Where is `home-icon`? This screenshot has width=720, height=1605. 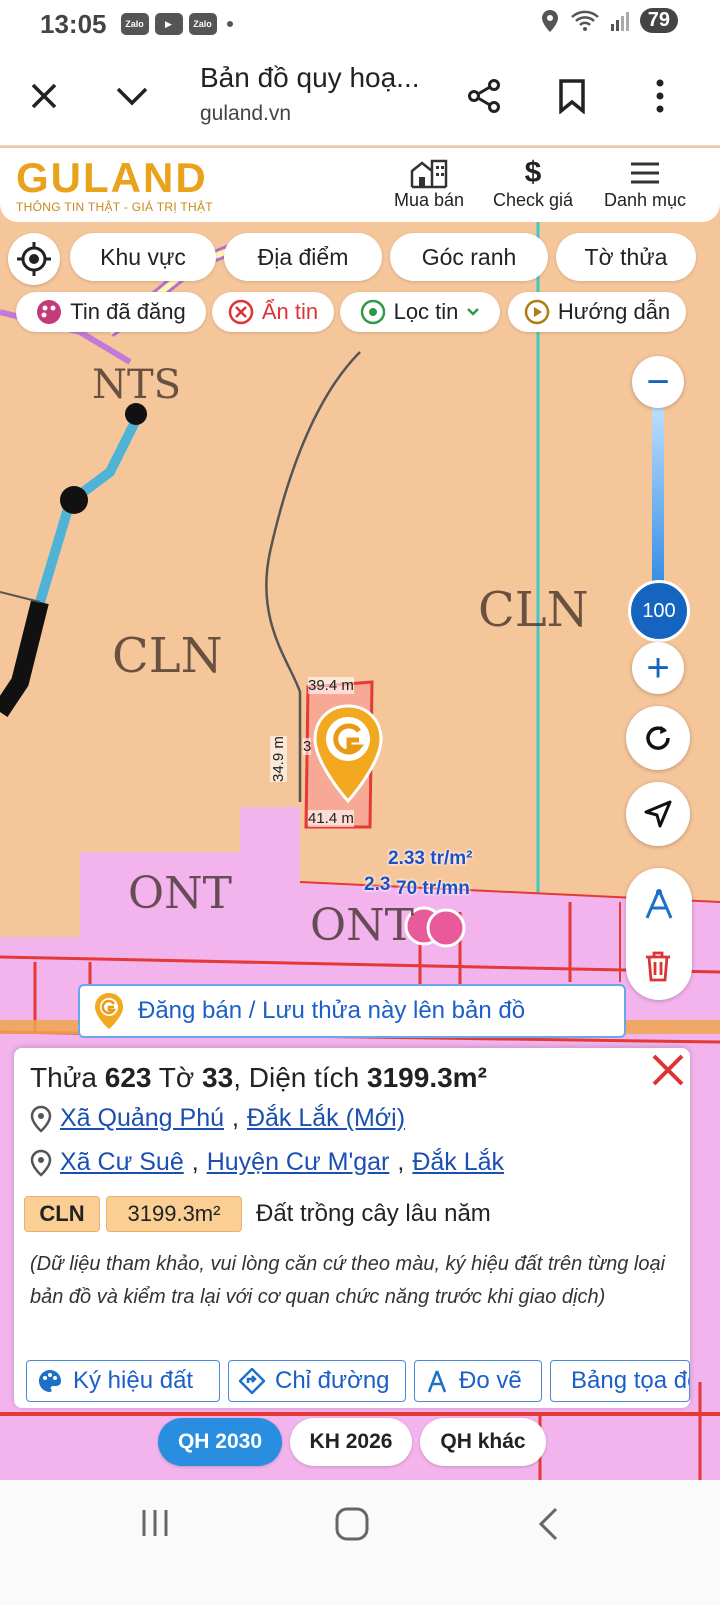
home-icon is located at coordinates (352, 1524).